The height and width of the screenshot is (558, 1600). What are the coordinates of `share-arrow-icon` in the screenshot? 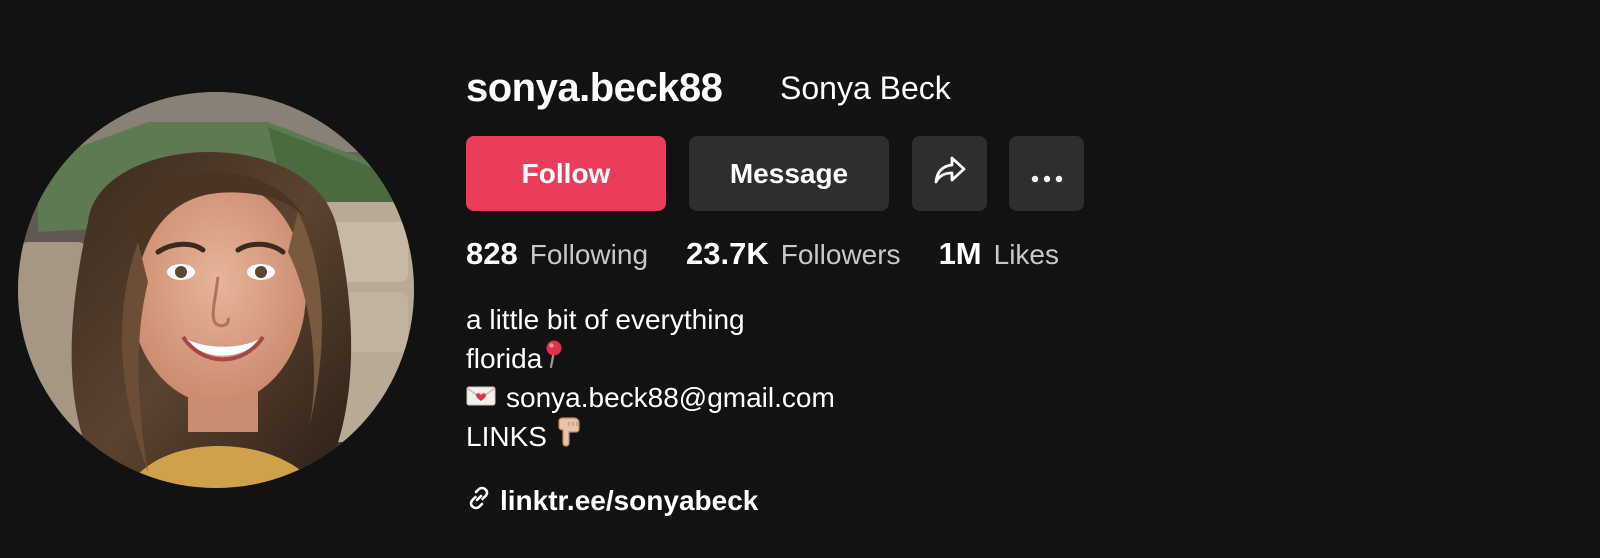 It's located at (950, 173).